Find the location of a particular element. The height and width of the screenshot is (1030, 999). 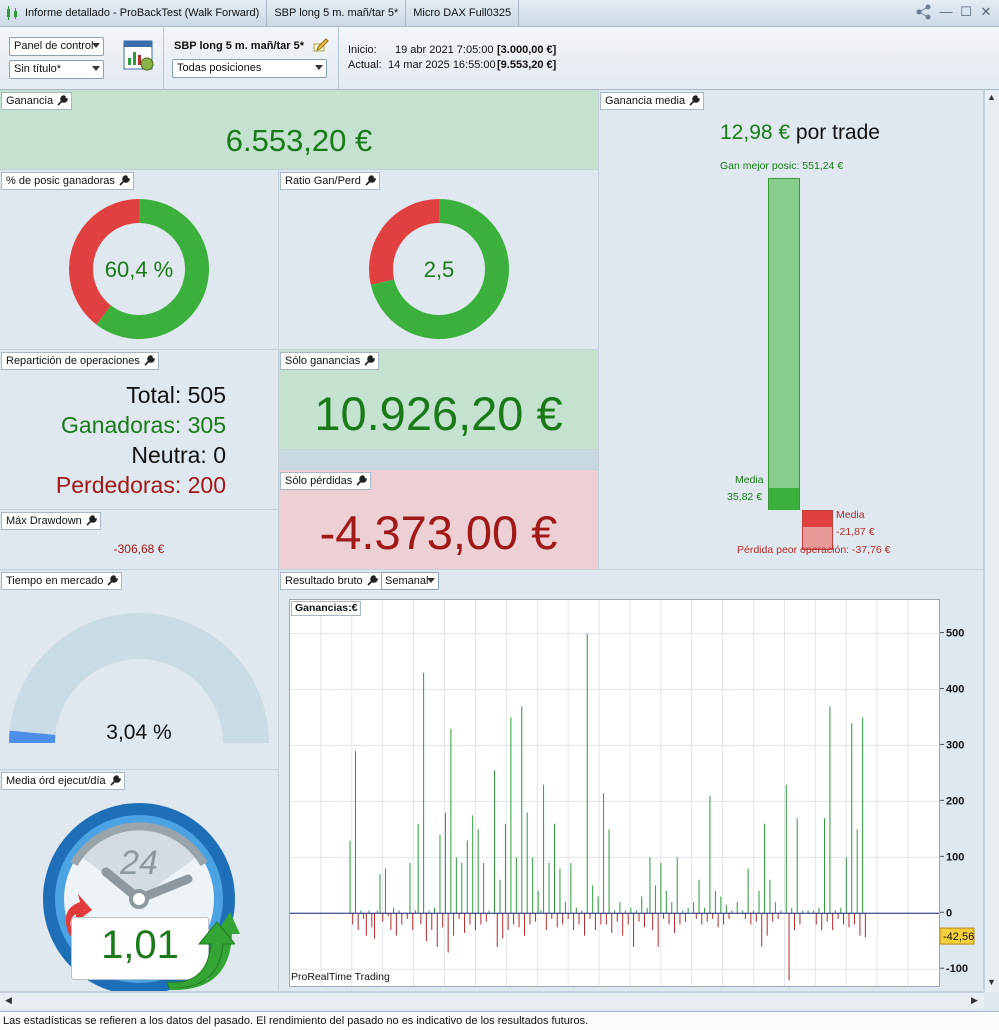

title-select: Sin título* is located at coordinates (56, 69).